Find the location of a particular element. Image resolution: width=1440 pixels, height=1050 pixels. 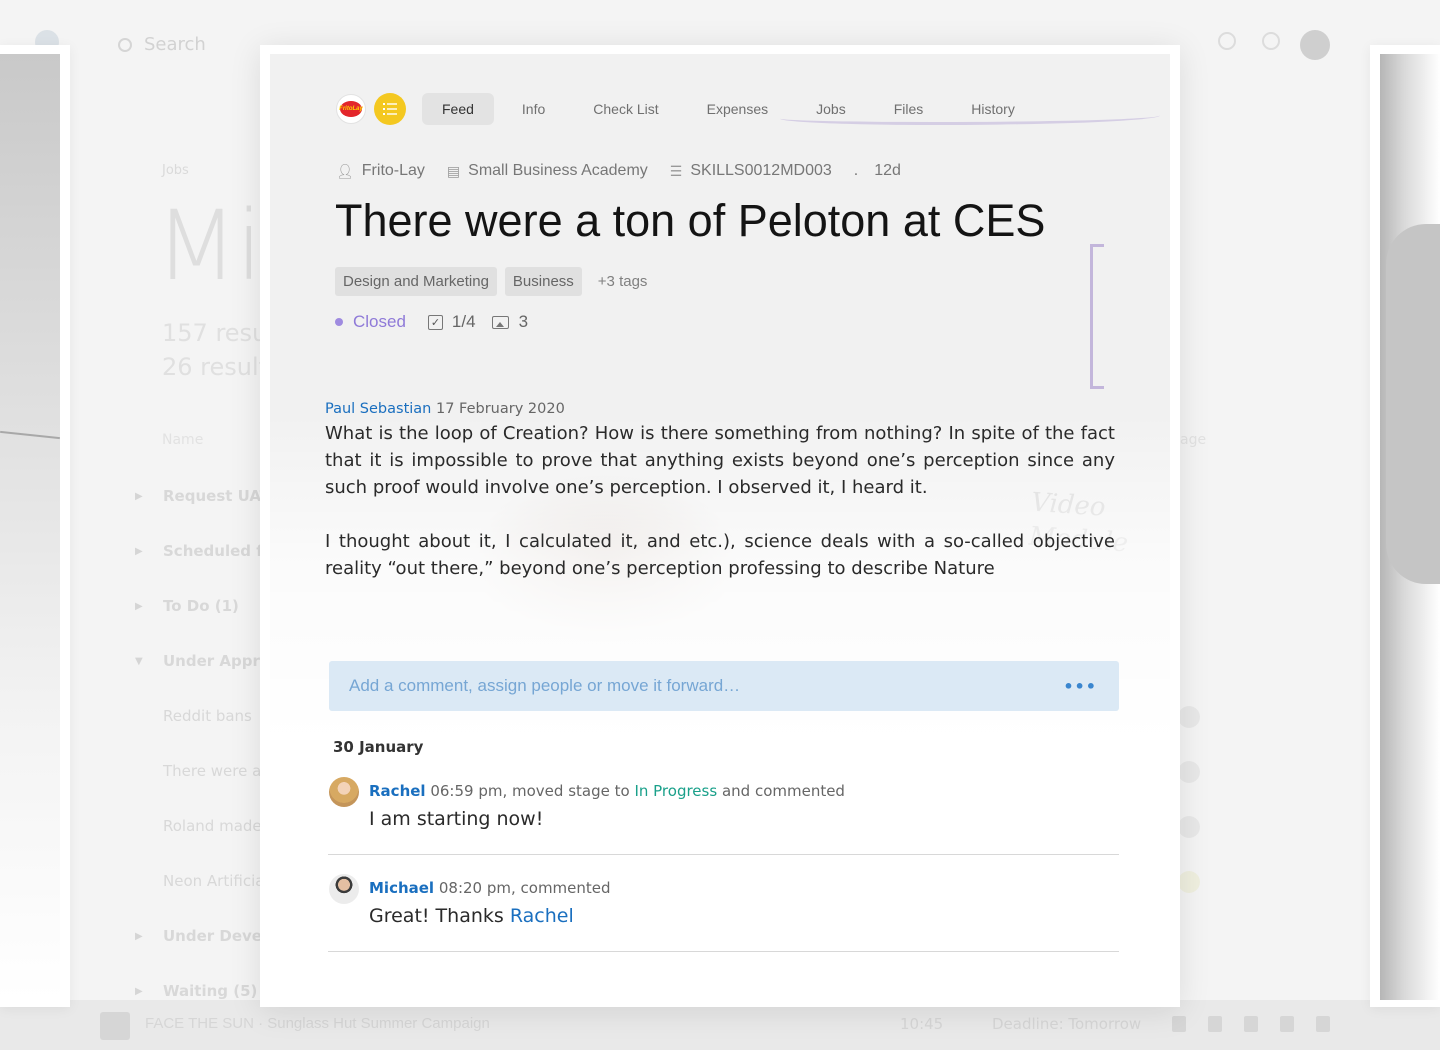

status-dot-icon is located at coordinates (339, 322).